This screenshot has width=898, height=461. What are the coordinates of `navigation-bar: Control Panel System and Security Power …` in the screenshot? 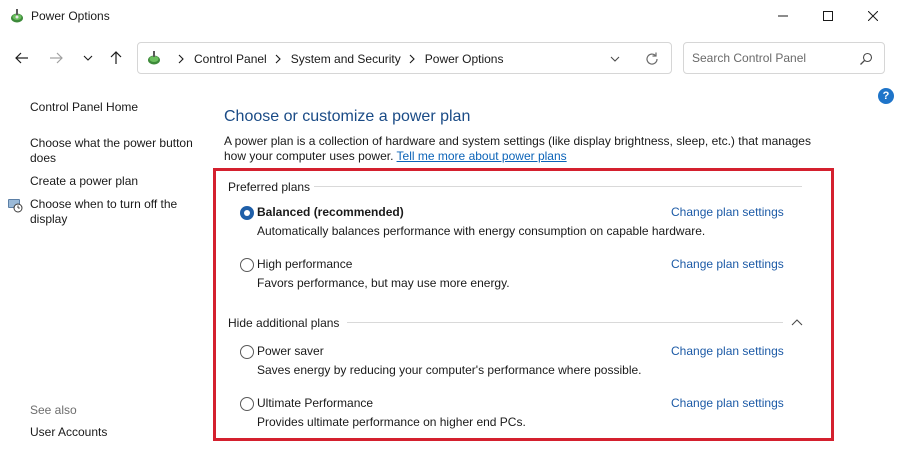 It's located at (449, 57).